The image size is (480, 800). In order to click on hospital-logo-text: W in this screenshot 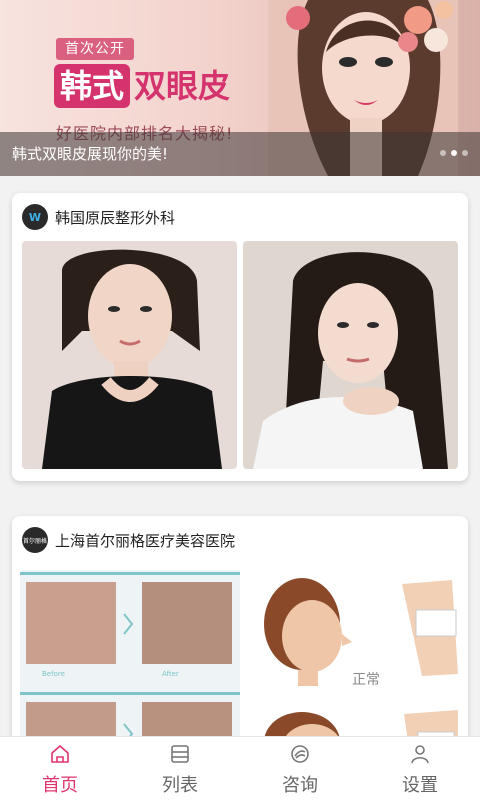, I will do `click(35, 217)`.